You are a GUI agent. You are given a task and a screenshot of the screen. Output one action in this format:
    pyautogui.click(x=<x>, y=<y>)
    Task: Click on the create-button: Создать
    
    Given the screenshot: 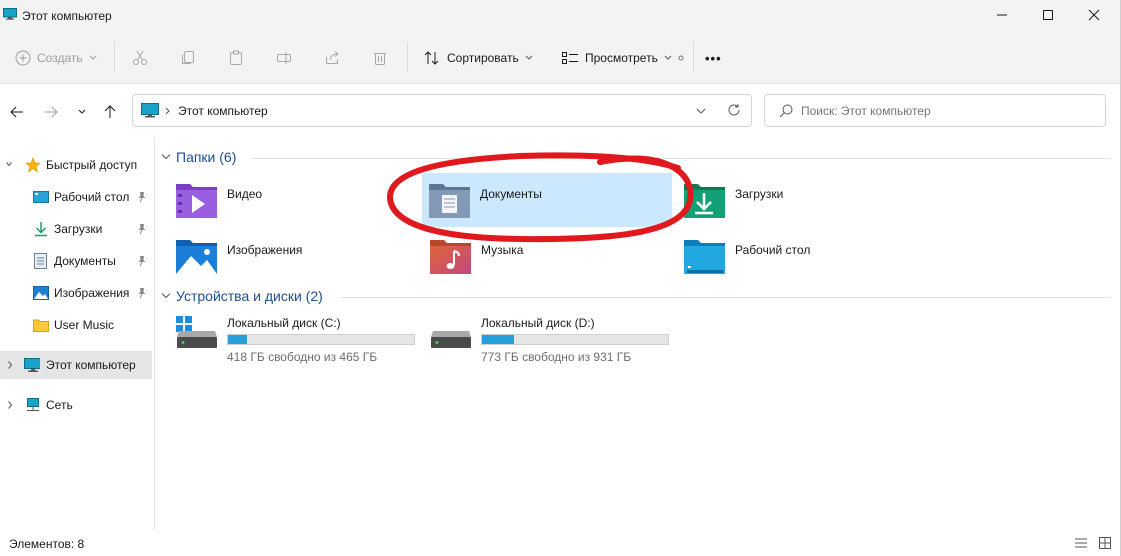 What is the action you would take?
    pyautogui.click(x=56, y=58)
    